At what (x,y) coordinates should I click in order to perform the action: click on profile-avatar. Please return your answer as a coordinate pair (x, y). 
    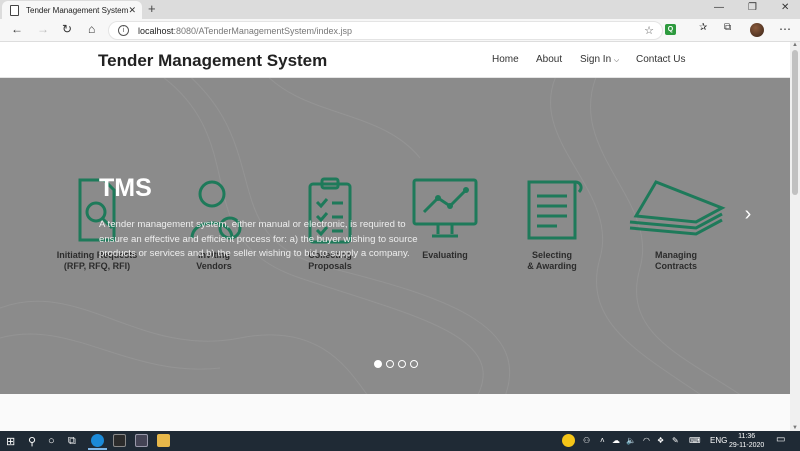
    Looking at the image, I should click on (757, 30).